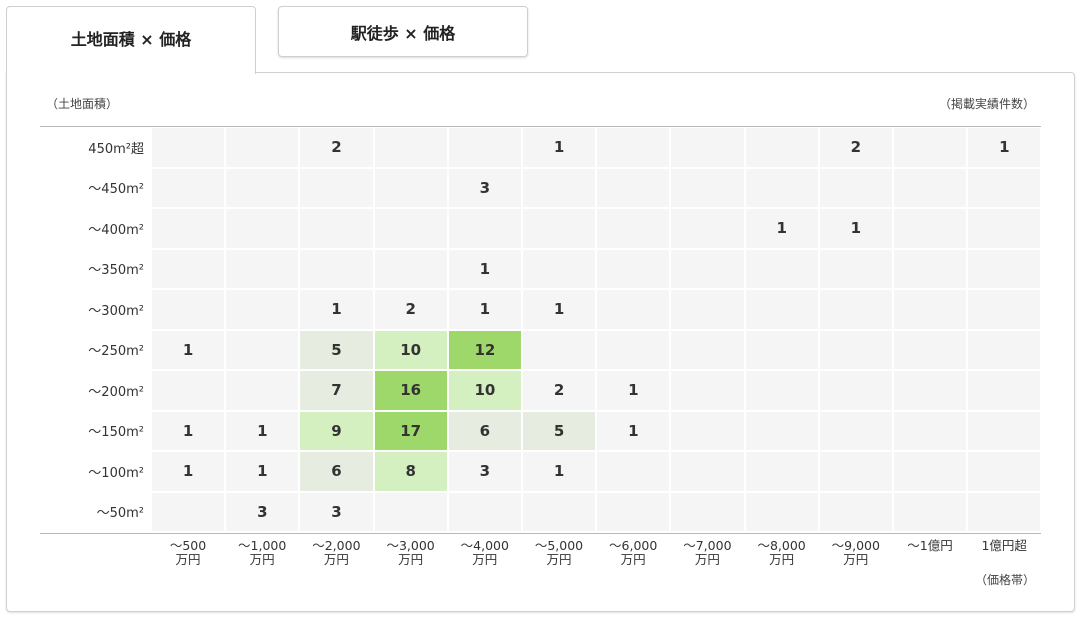  Describe the element at coordinates (116, 392) in the screenshot. I see `row-label: 〜200m²` at that location.